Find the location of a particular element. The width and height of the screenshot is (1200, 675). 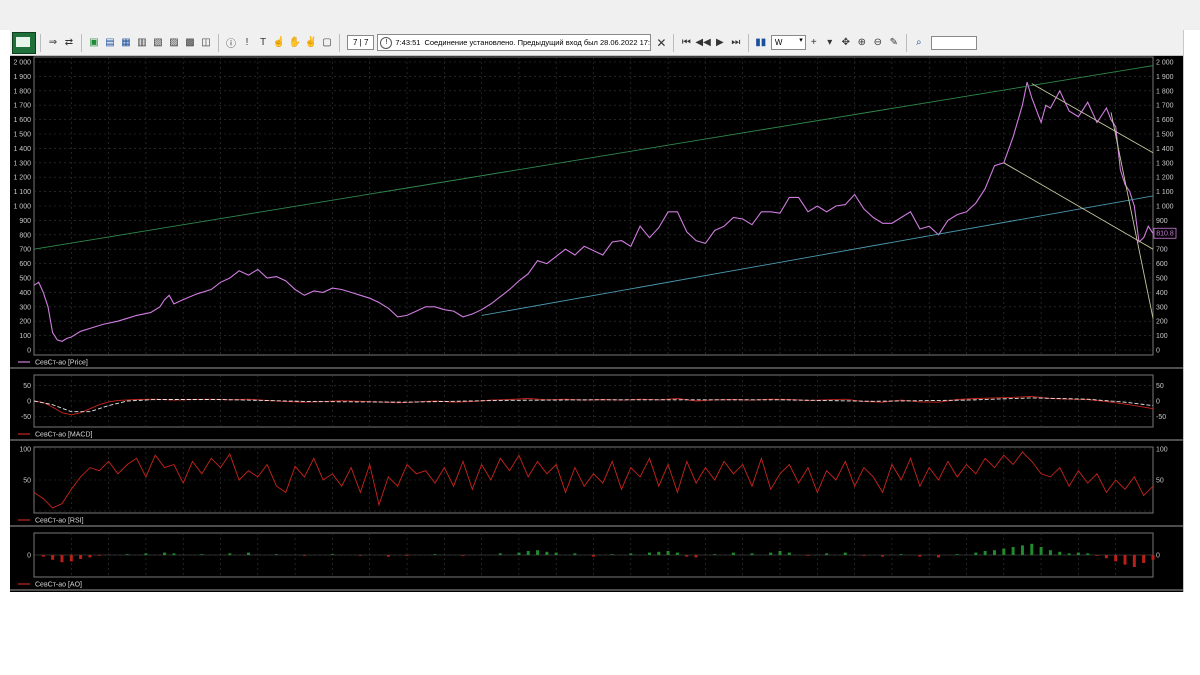

hand-icon: ☝ is located at coordinates (279, 43).